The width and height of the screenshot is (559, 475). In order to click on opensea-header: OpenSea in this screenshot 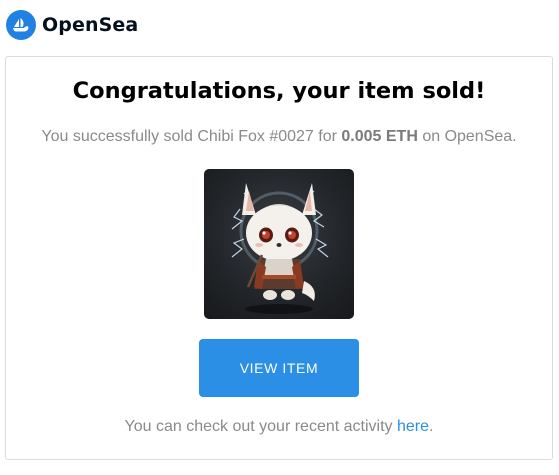, I will do `click(72, 25)`.